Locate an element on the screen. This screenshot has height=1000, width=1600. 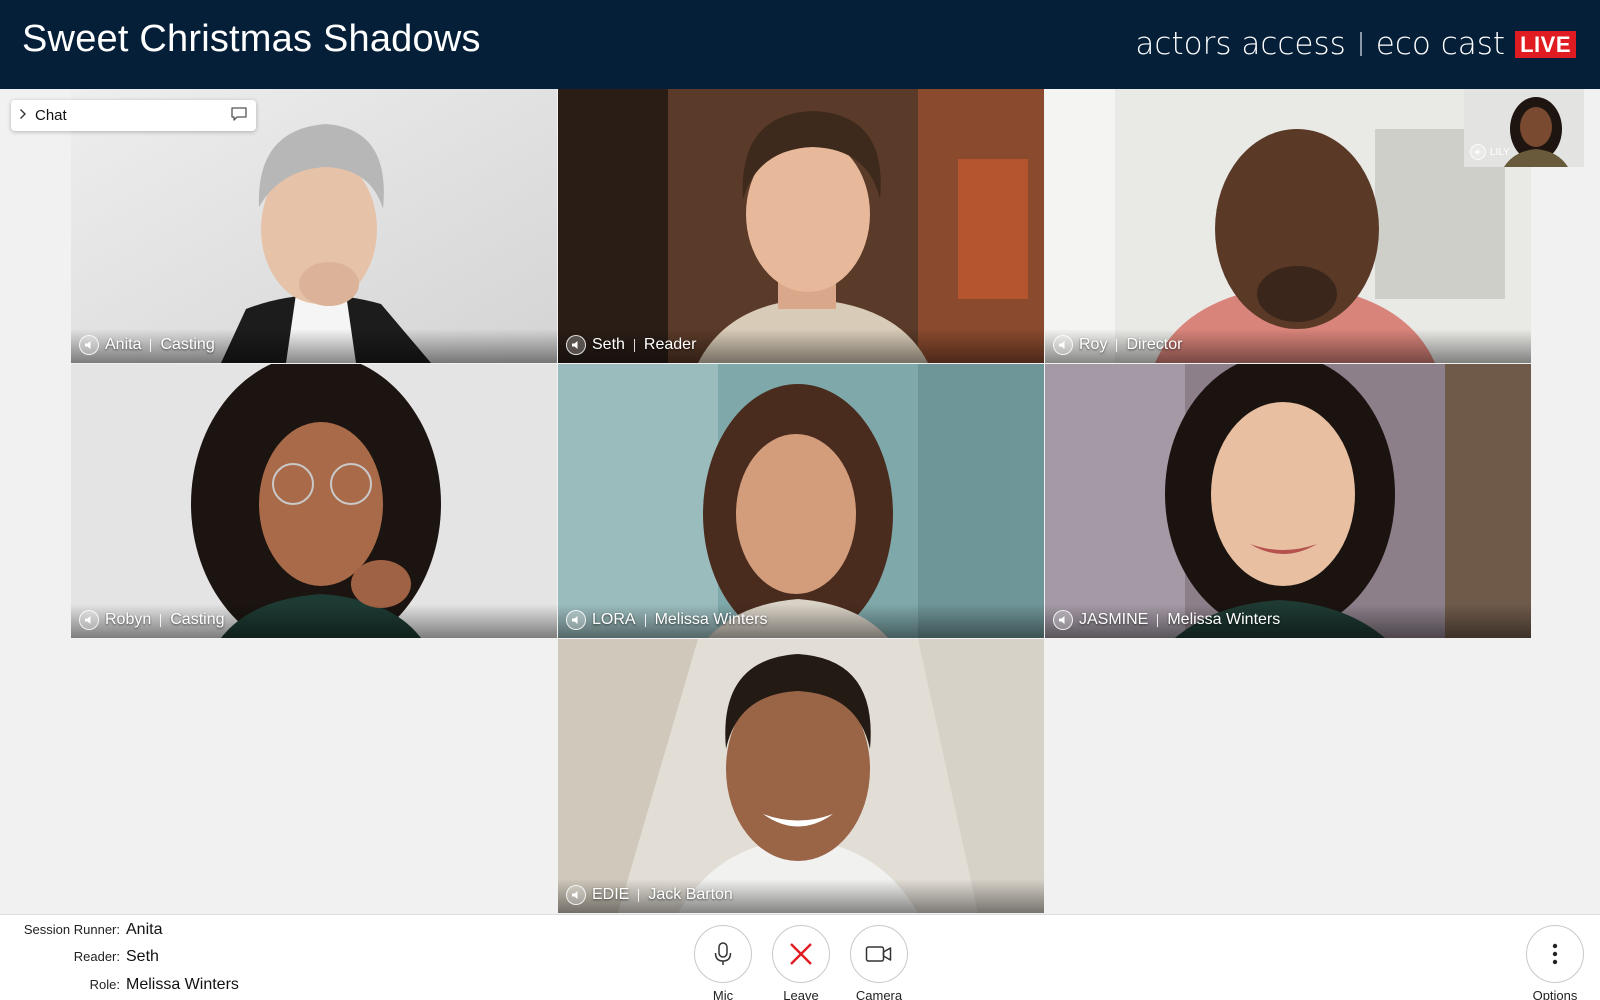
participant-label: Roy Director is located at coordinates (1117, 345).